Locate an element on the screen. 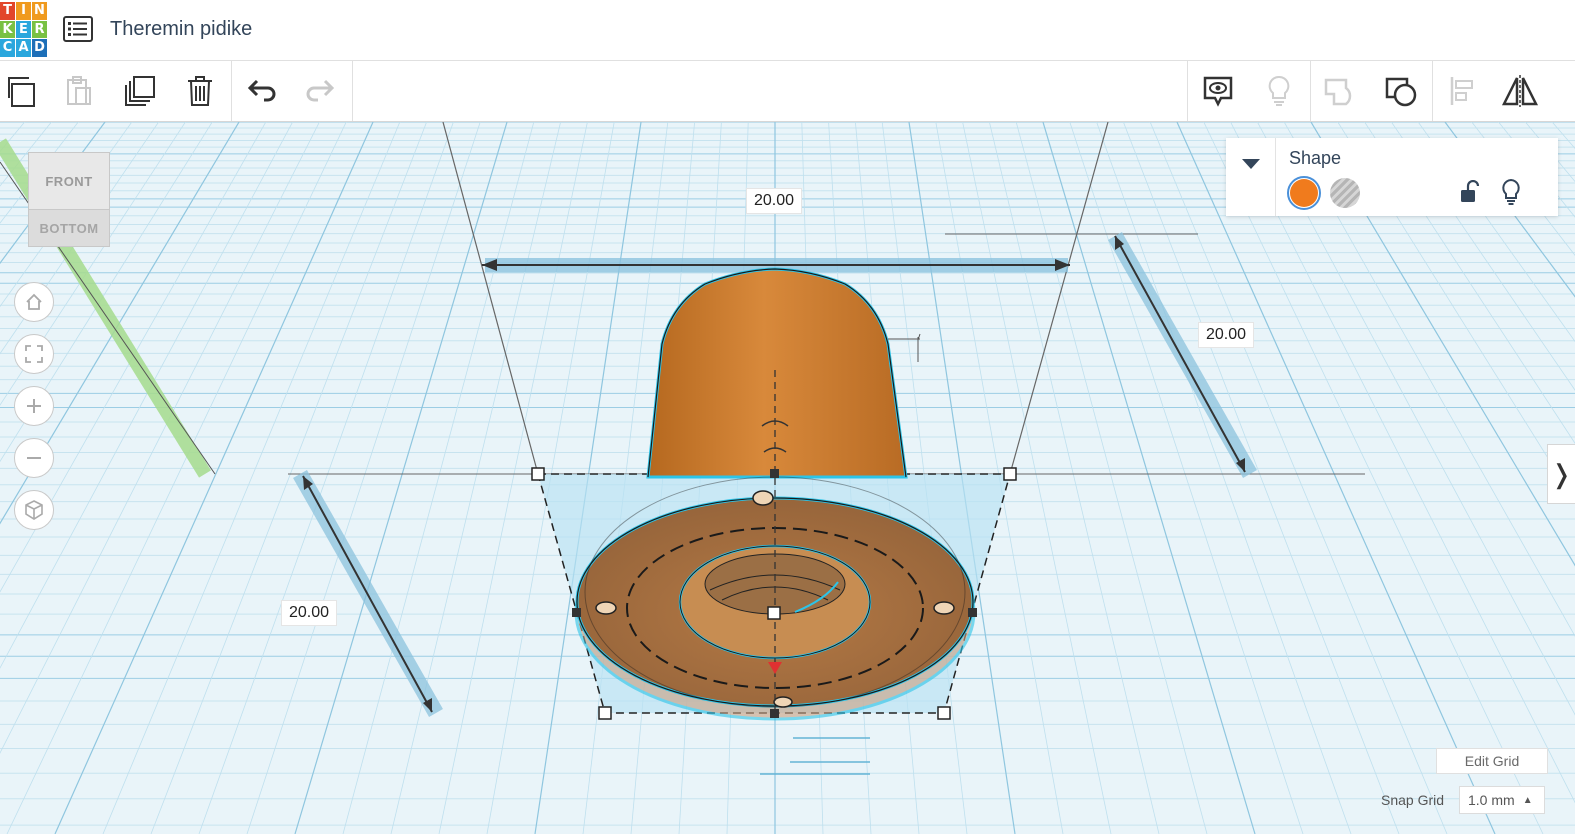 The height and width of the screenshot is (834, 1575). duplicate-button is located at coordinates (140, 91).